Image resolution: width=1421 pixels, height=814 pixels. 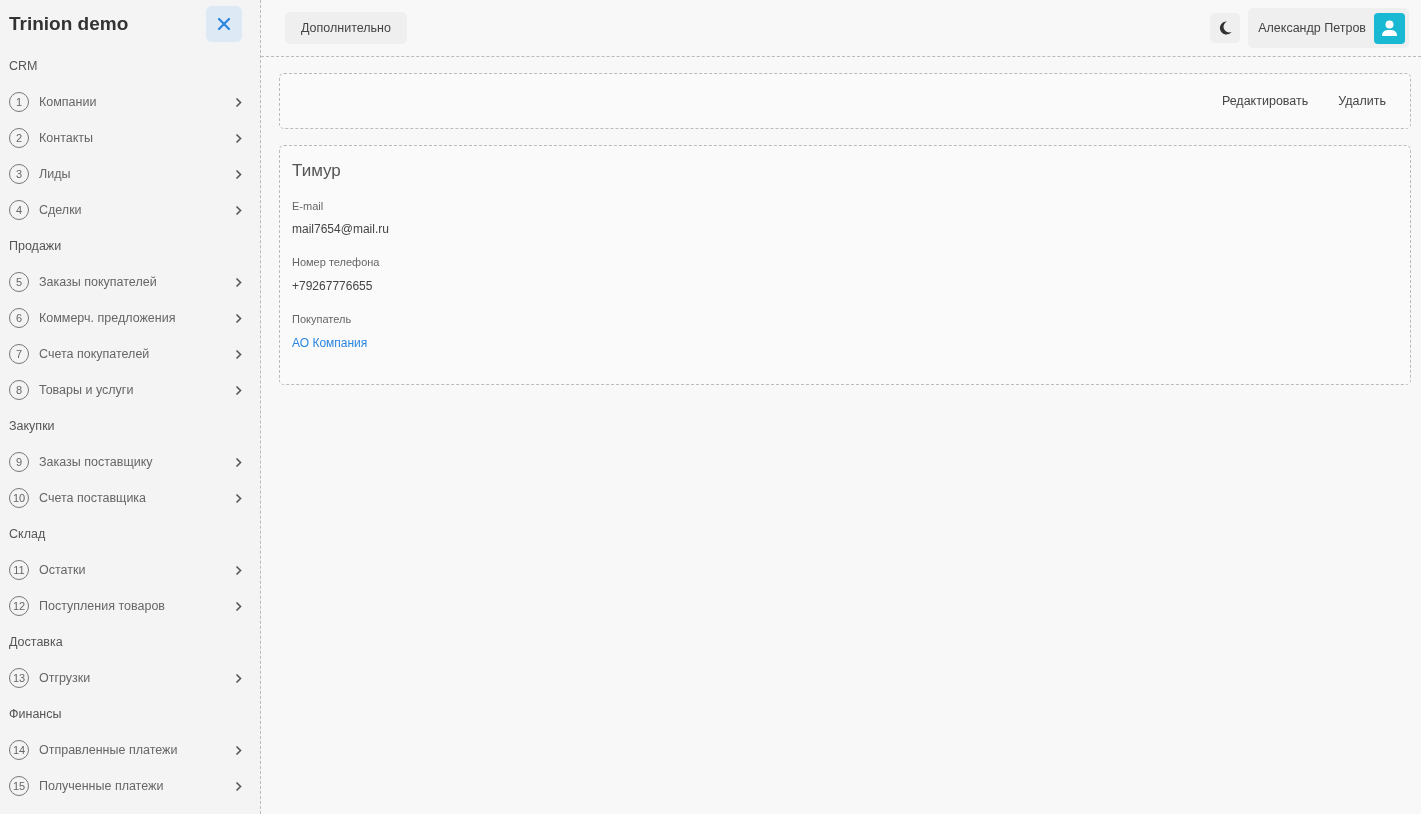 What do you see at coordinates (317, 171) in the screenshot?
I see `record-title: Тимур` at bounding box center [317, 171].